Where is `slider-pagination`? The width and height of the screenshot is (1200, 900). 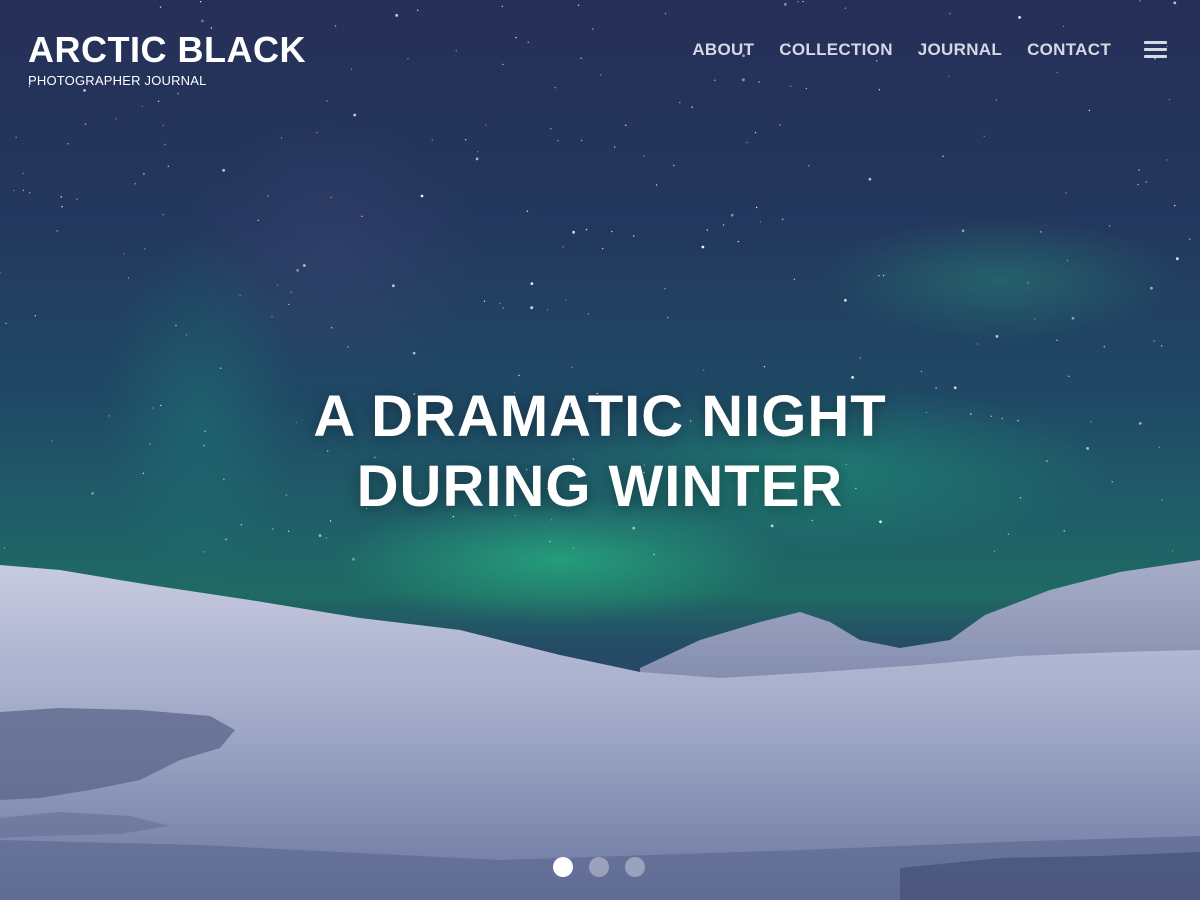 slider-pagination is located at coordinates (599, 867).